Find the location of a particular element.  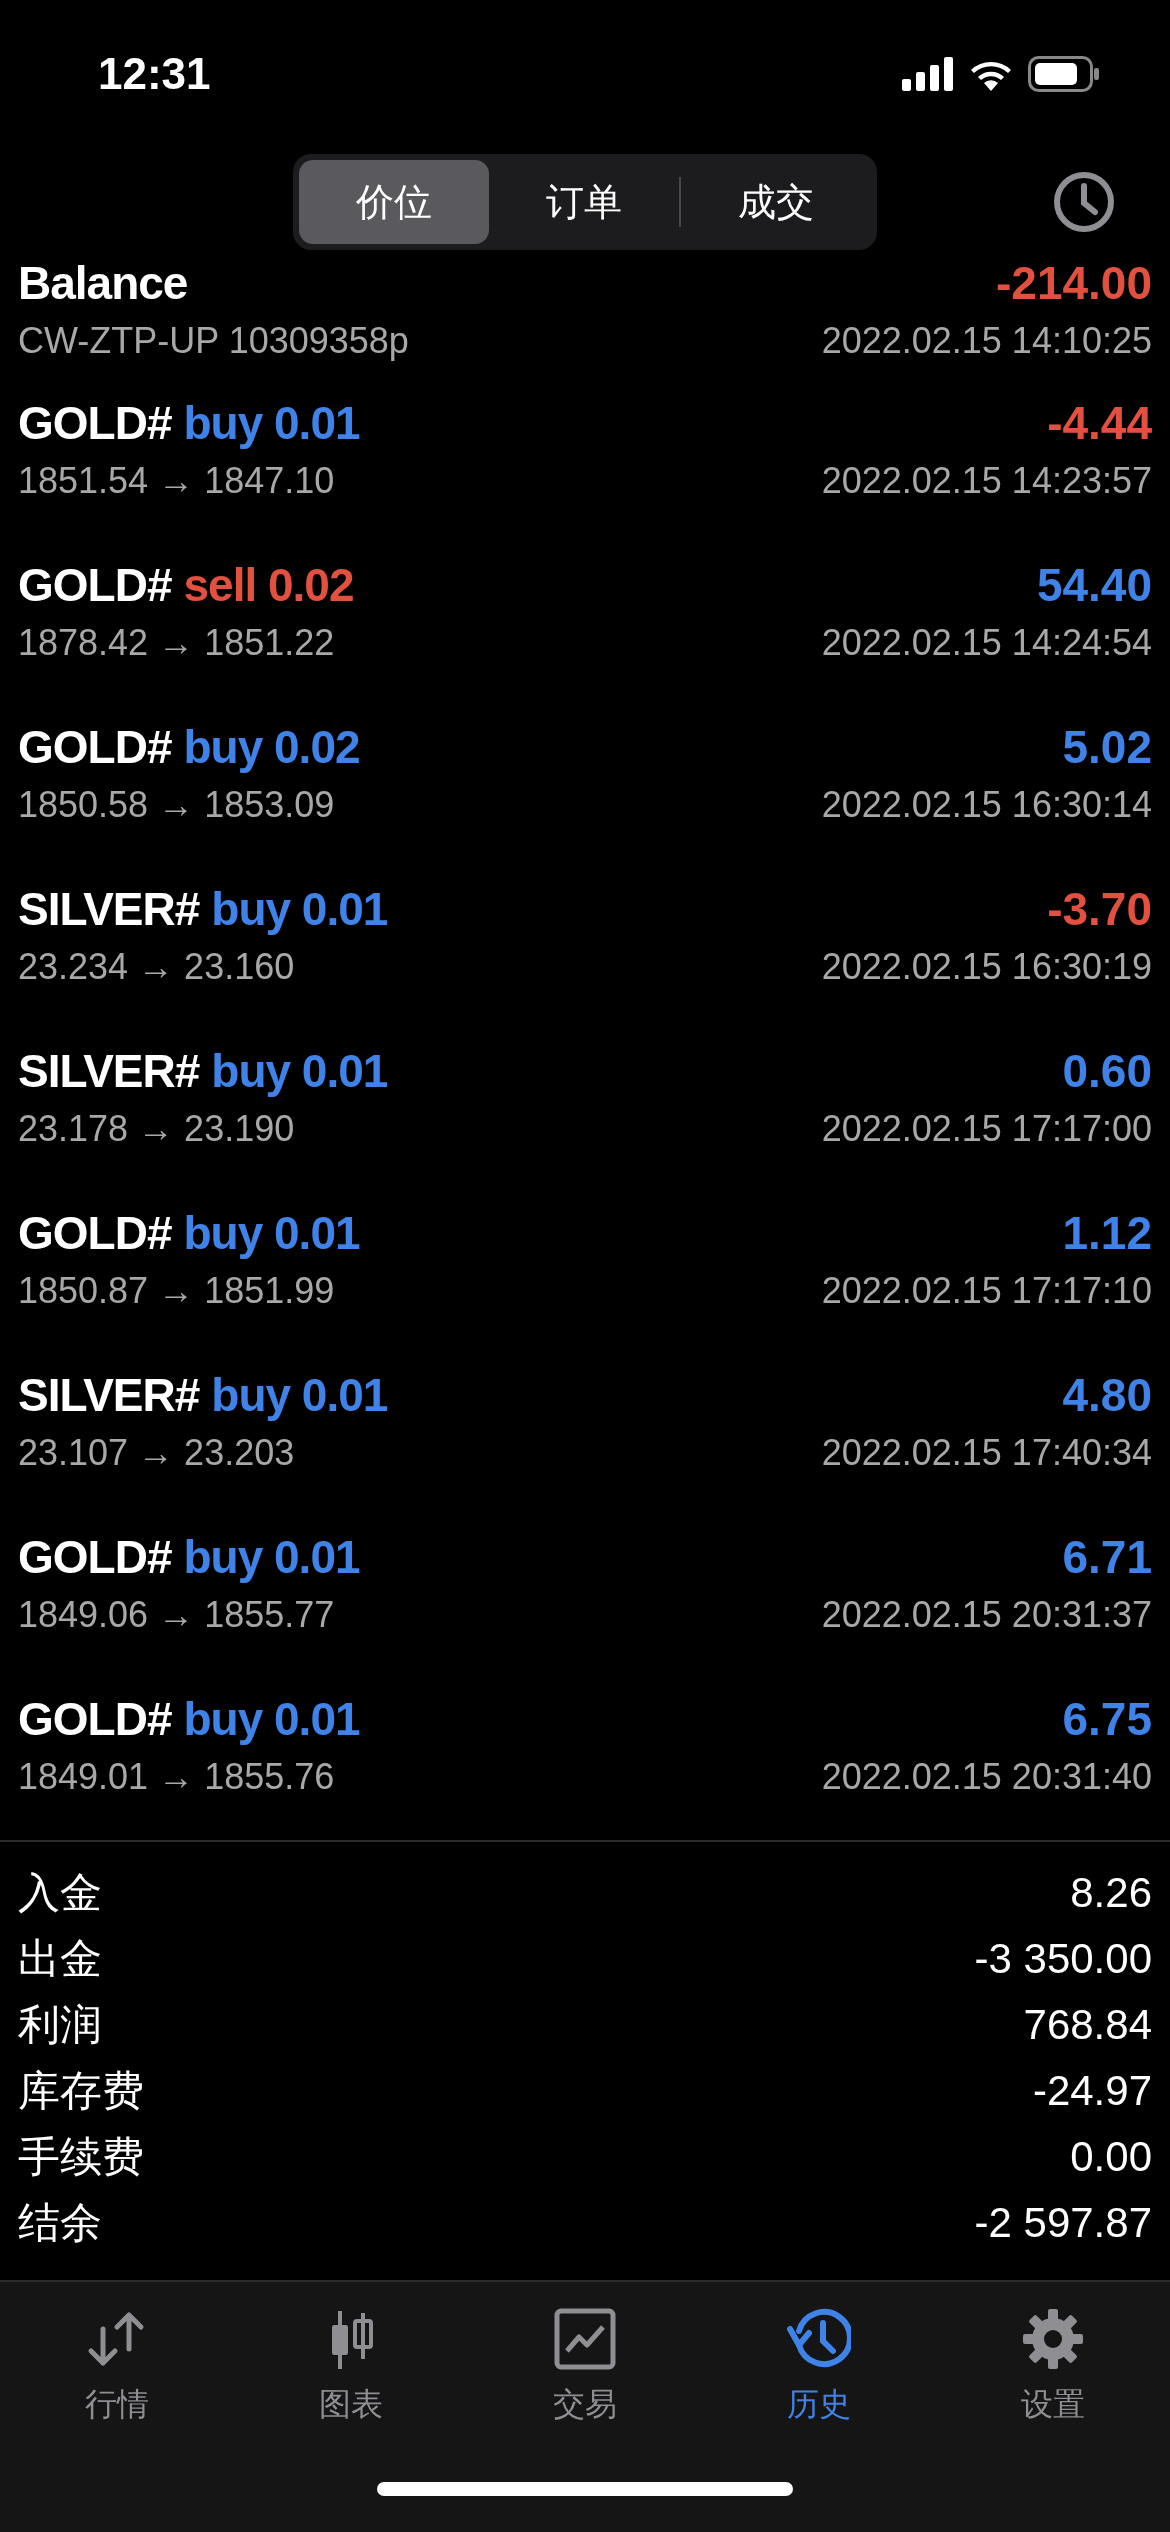

deal-time: 2022.02.15 14:23:57 is located at coordinates (986, 481).